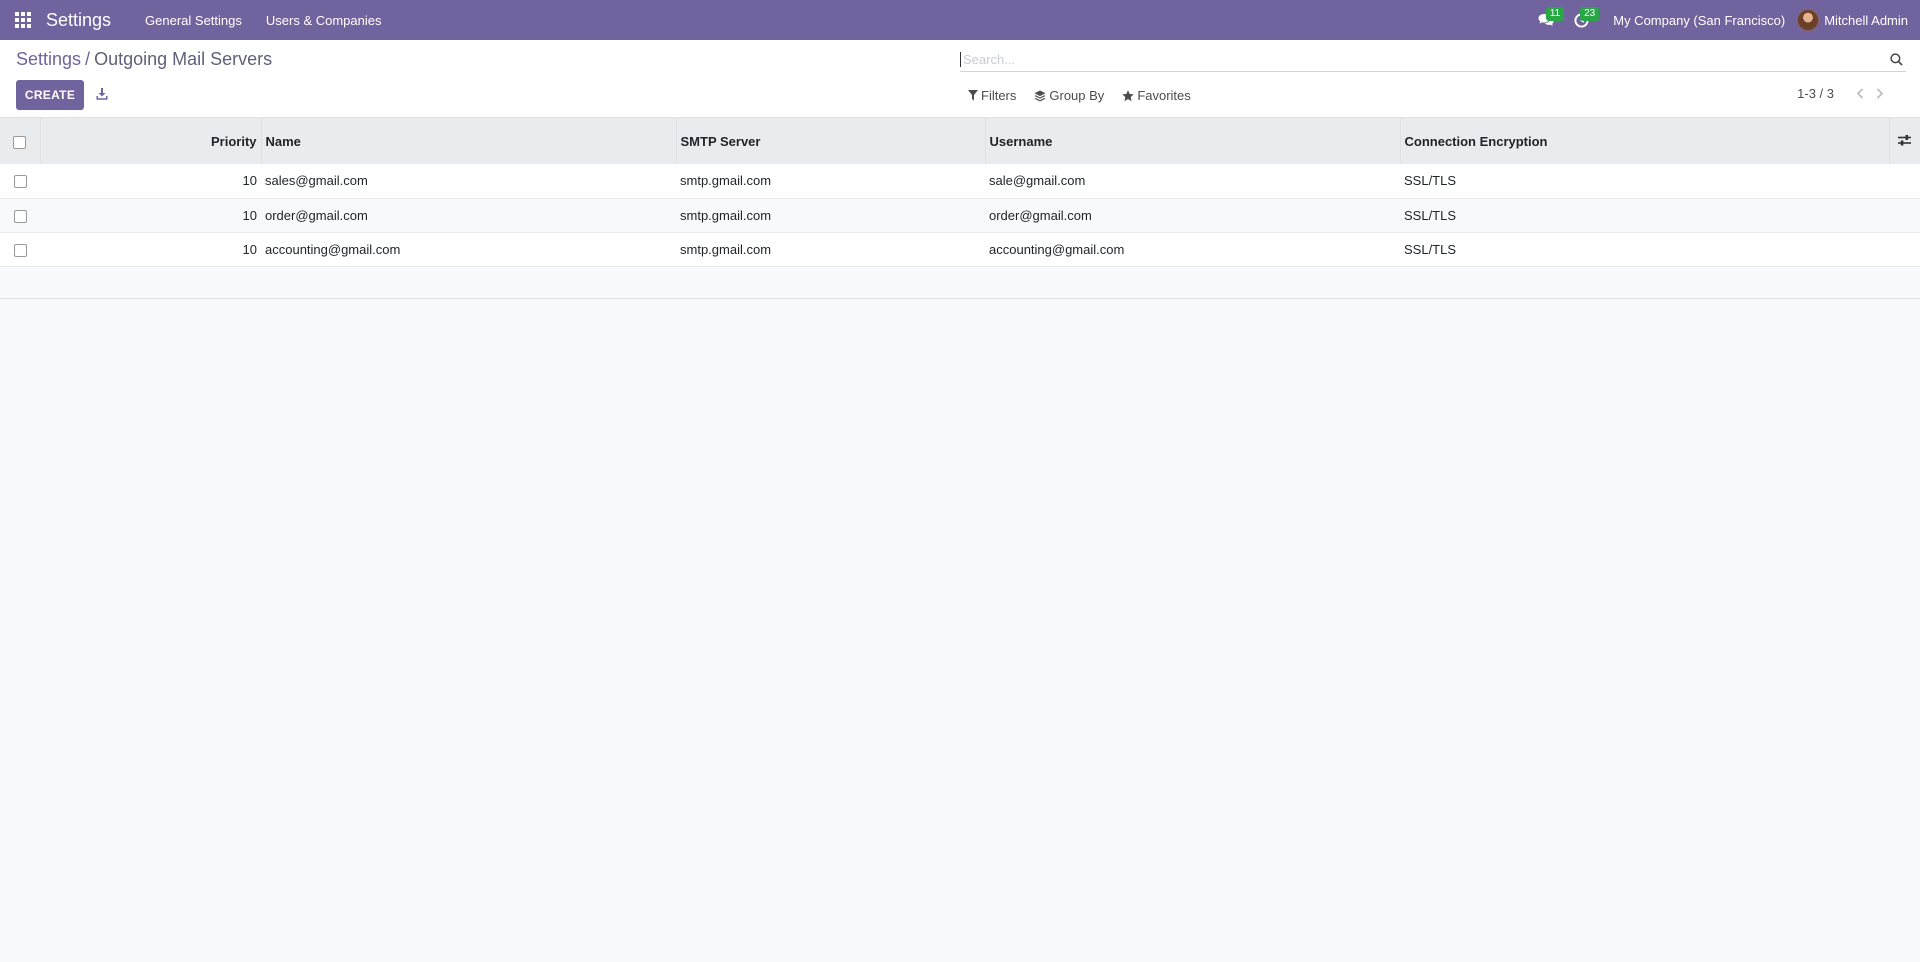 Image resolution: width=1920 pixels, height=962 pixels. I want to click on pager-value: 1-3 / 3, so click(1815, 93).